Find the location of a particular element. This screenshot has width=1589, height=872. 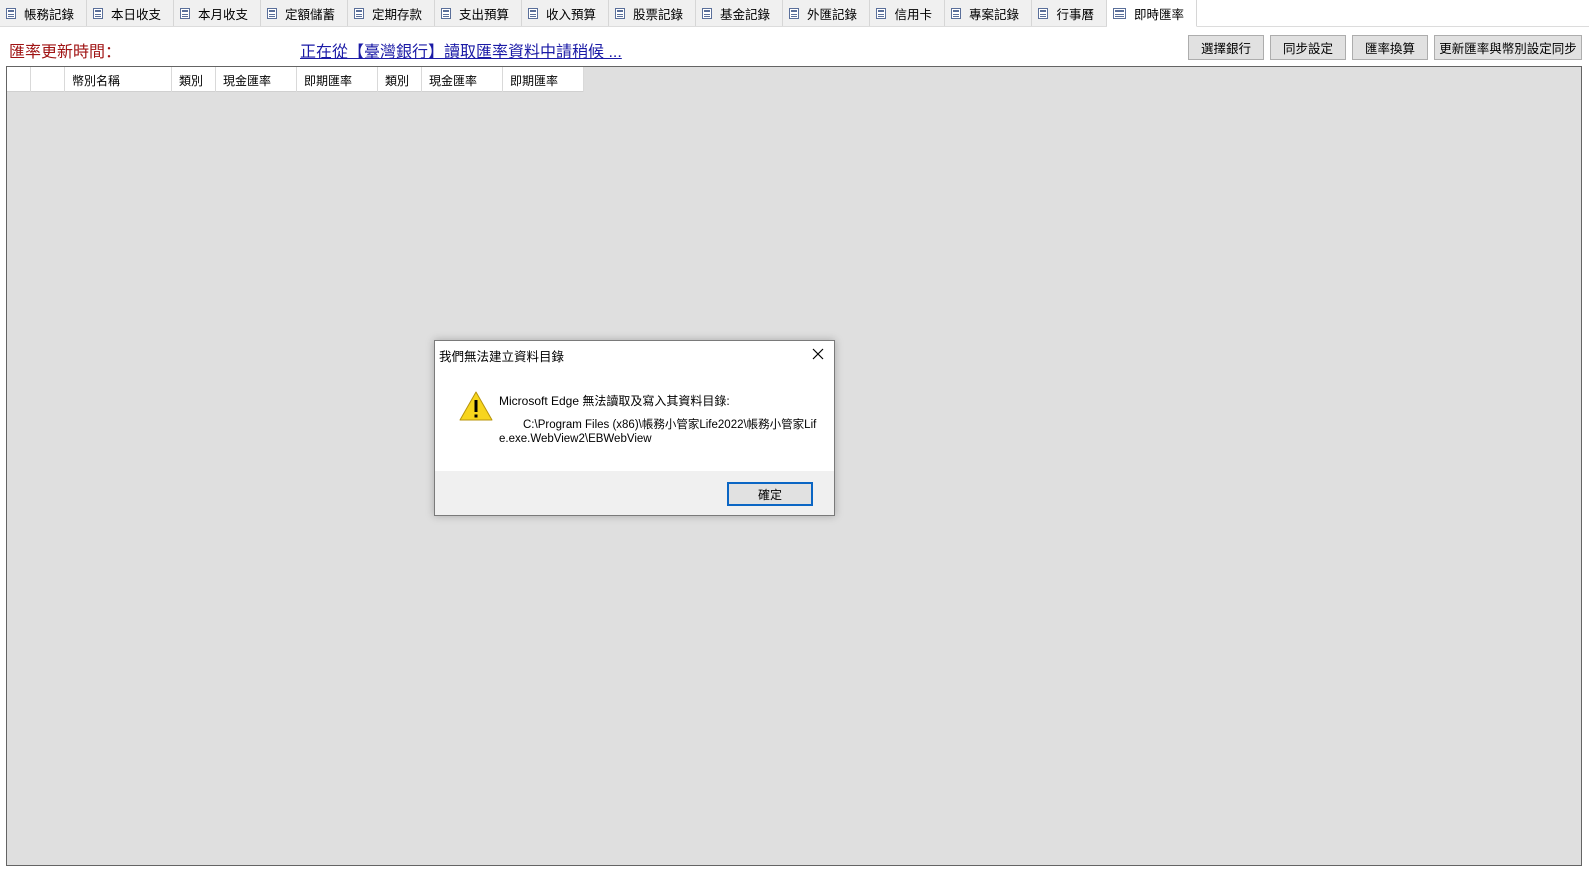

tab-live-exchange-rate: 即時匯率 is located at coordinates (1152, 13).